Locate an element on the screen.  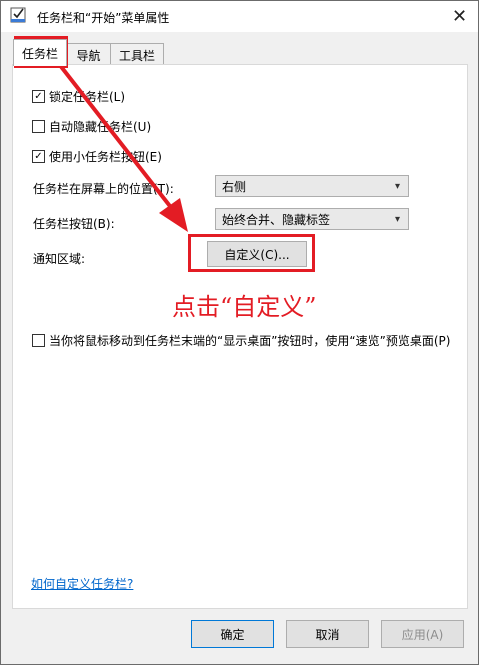
close-button: ✕ is located at coordinates (459, 16).